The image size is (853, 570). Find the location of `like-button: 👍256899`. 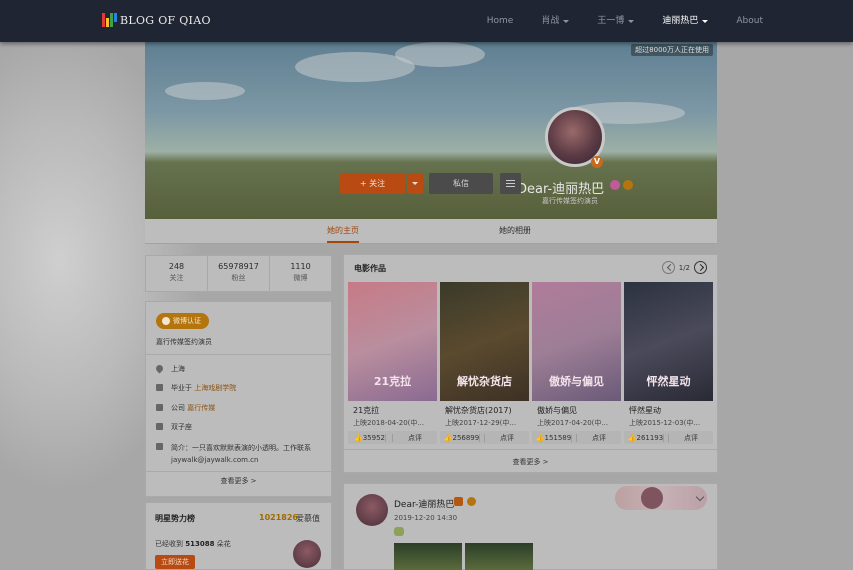

like-button: 👍256899 is located at coordinates (462, 437).